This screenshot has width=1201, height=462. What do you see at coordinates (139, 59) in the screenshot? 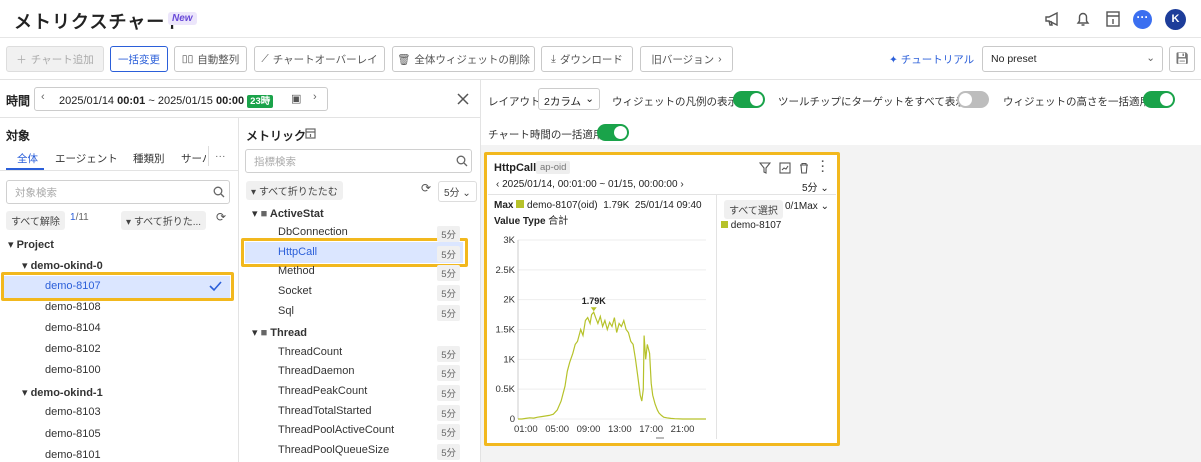
I see `bulk-change-button: 一括変更` at bounding box center [139, 59].